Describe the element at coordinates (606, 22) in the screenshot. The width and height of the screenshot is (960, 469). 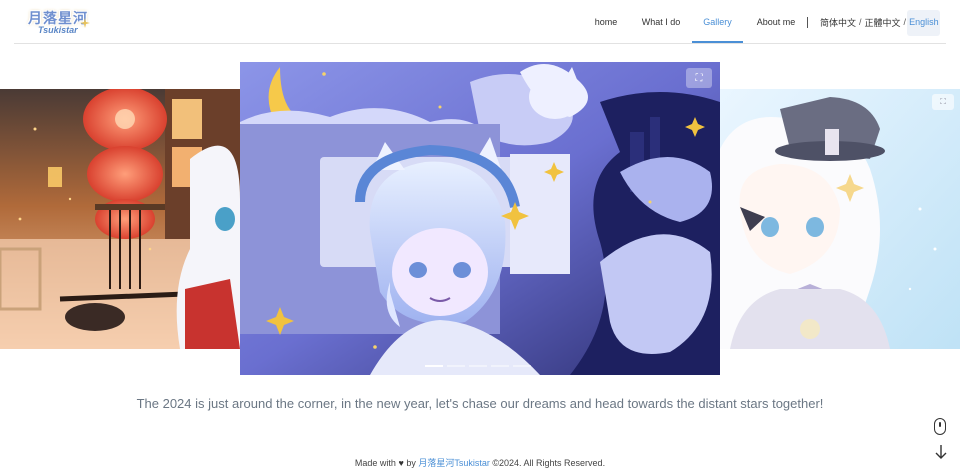
I see `nav-home: home` at that location.